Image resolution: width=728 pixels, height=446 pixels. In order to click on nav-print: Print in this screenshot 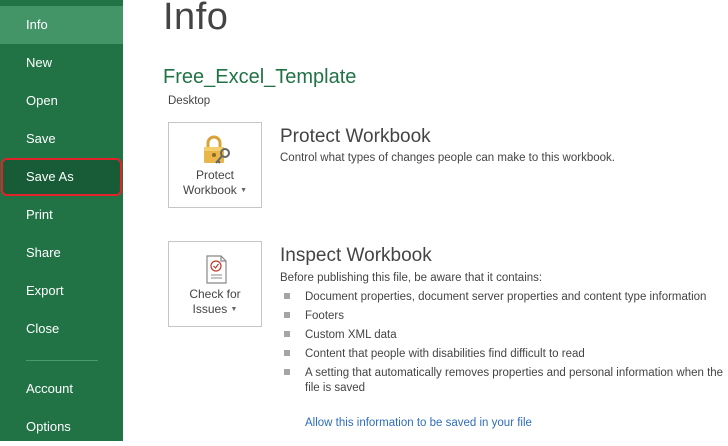, I will do `click(61, 215)`.